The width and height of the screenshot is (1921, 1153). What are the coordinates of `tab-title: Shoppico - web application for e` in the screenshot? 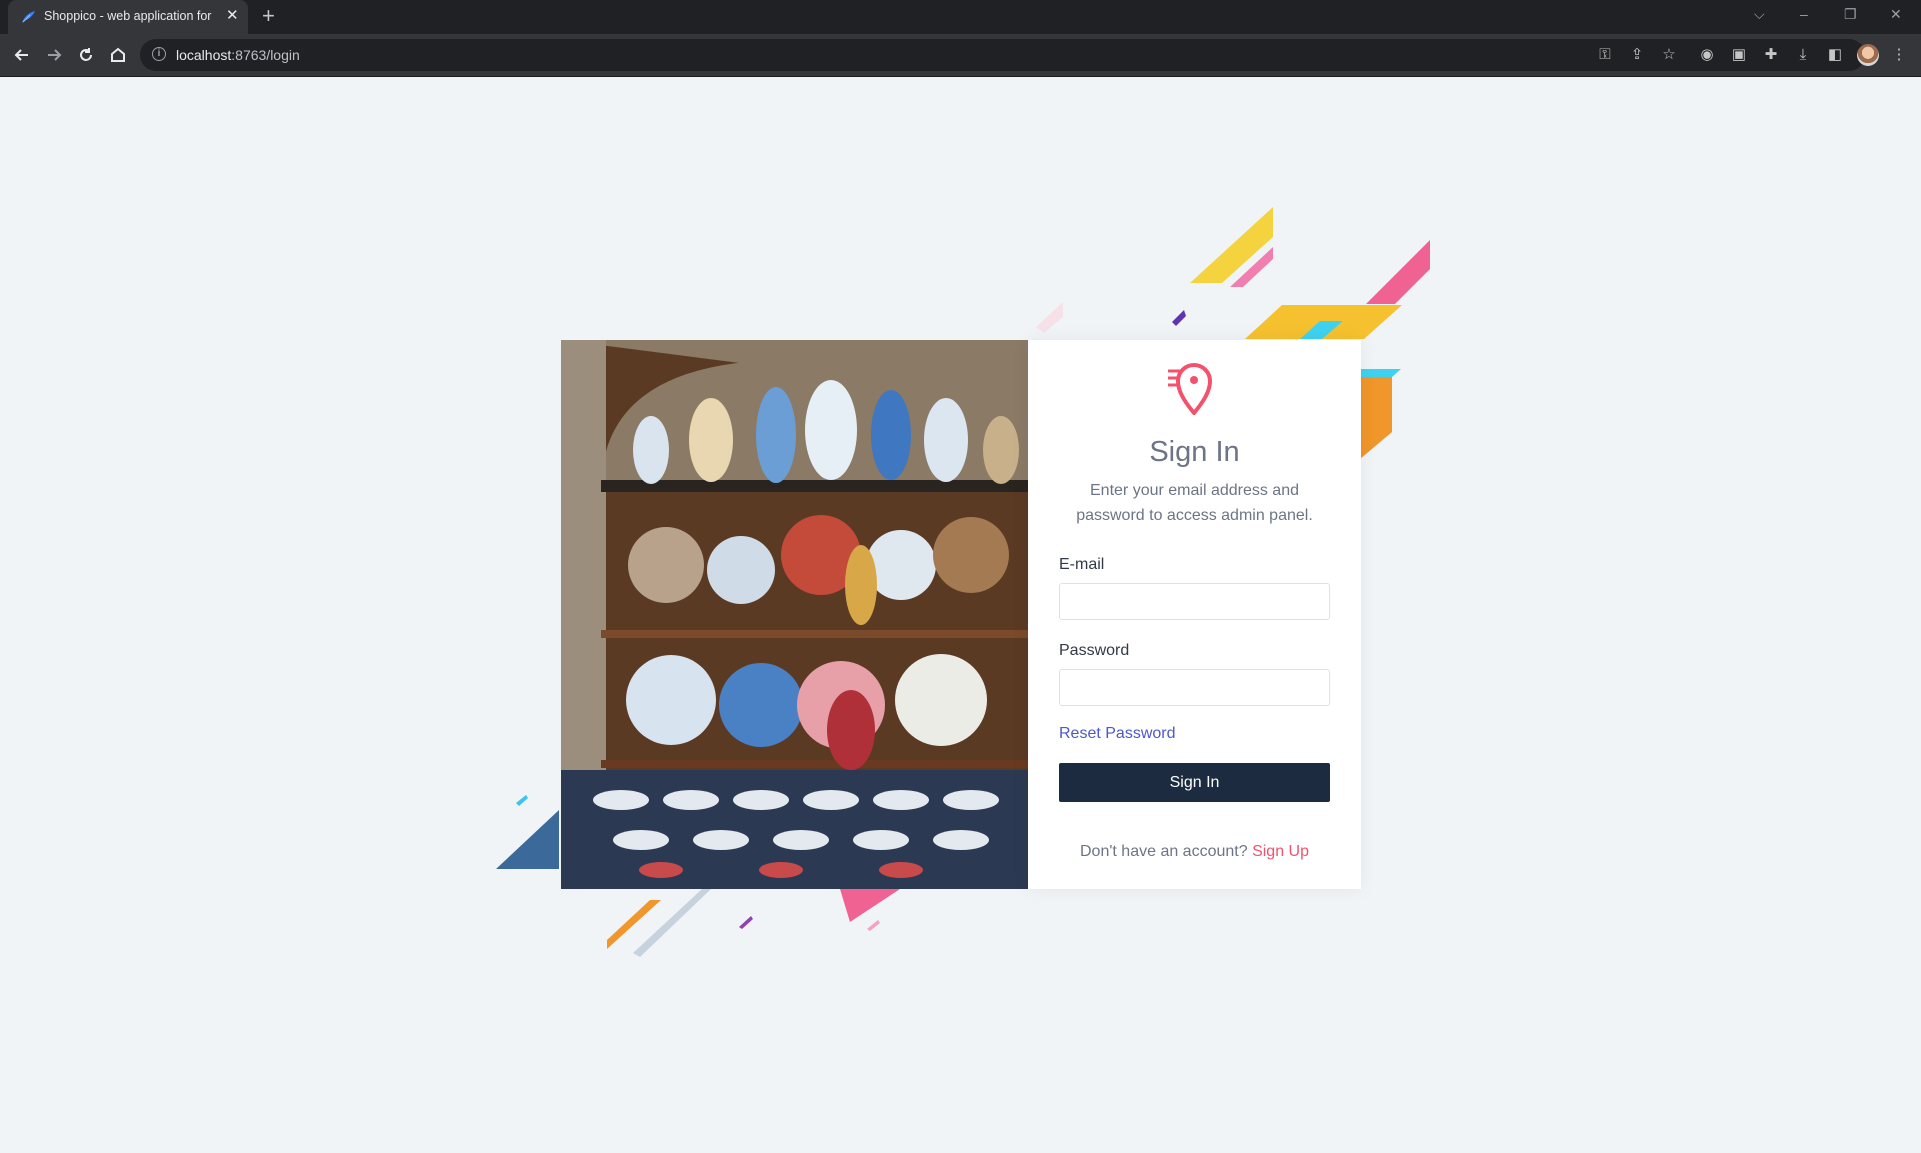 It's located at (129, 16).